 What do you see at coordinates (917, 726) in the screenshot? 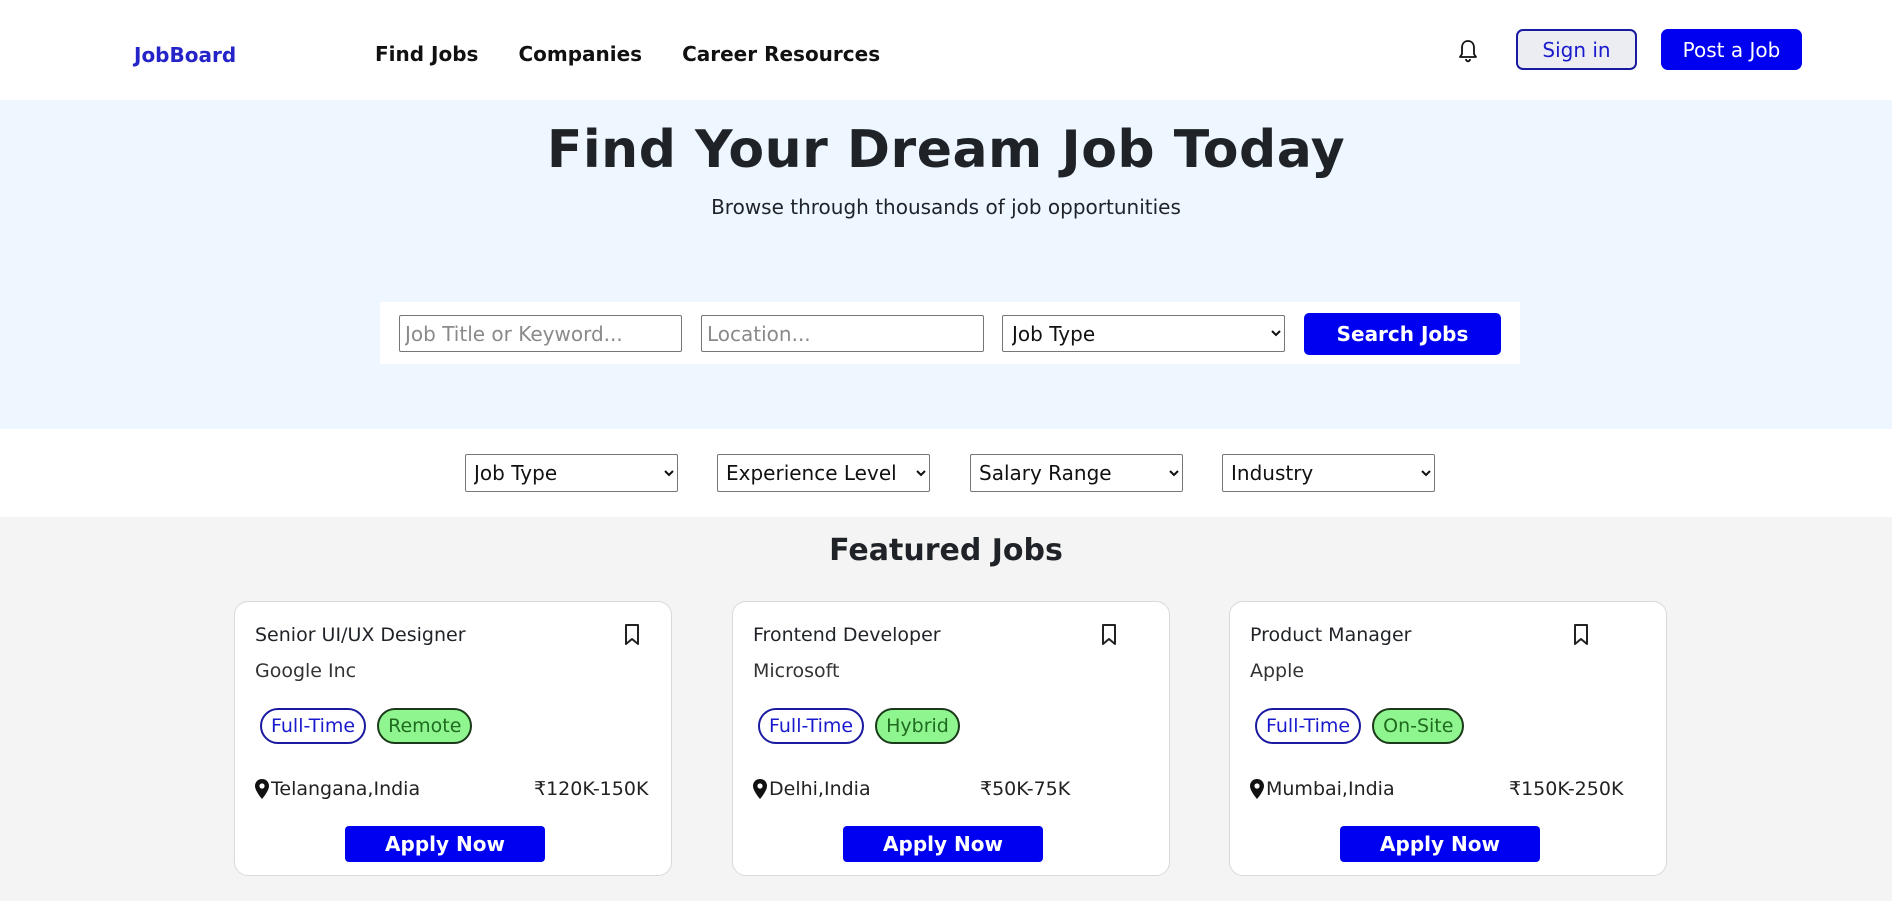
I see `work-mode-tag: Hybrid` at bounding box center [917, 726].